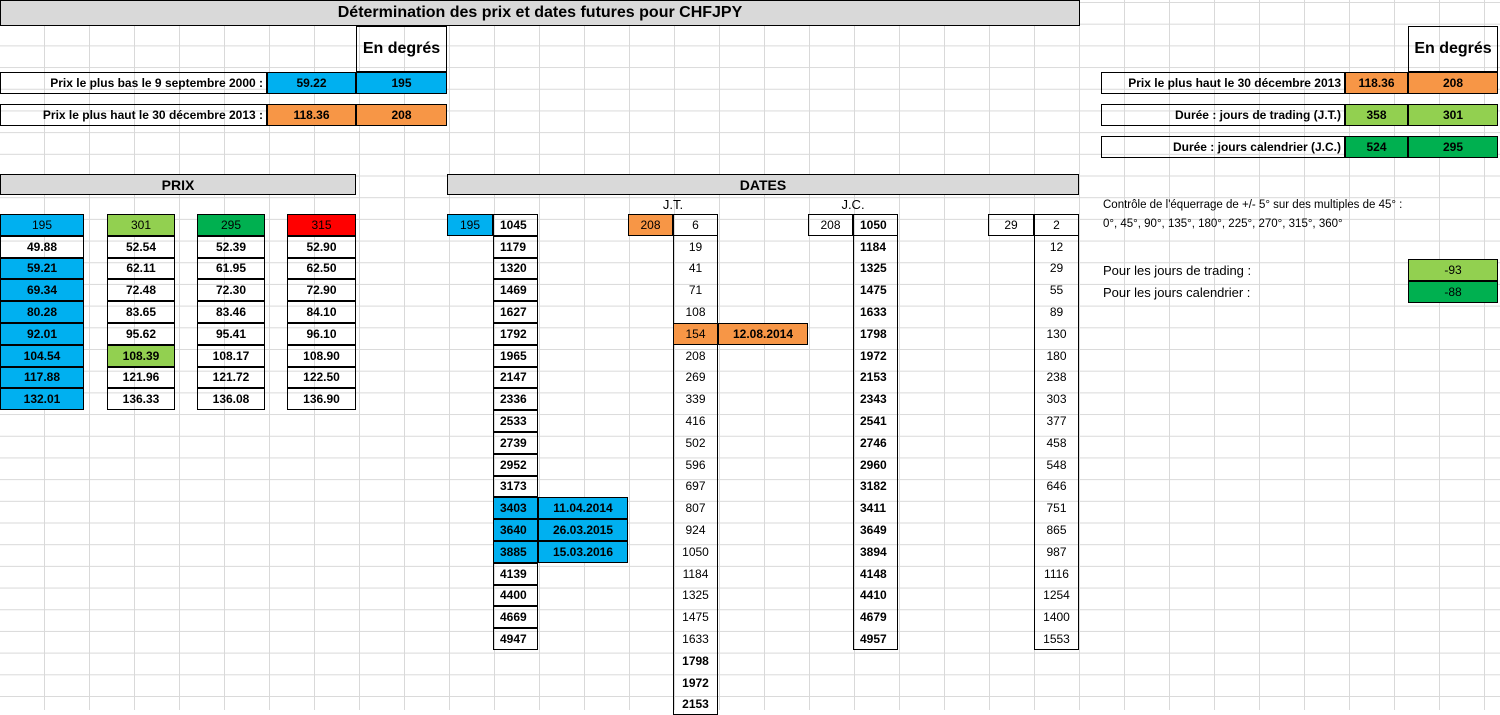  What do you see at coordinates (695, 573) in the screenshot?
I see `dates-jt-cell: 1184` at bounding box center [695, 573].